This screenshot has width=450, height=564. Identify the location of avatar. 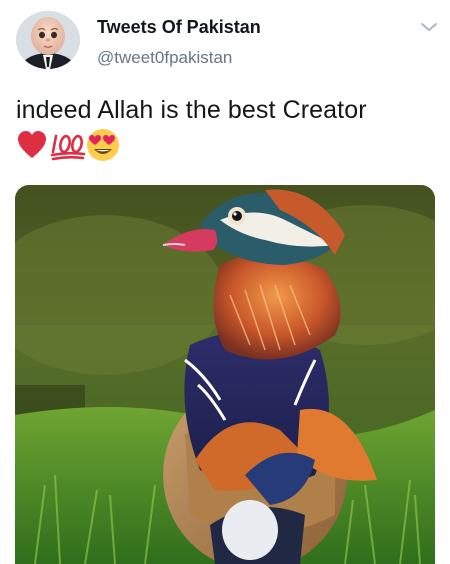
(48, 40).